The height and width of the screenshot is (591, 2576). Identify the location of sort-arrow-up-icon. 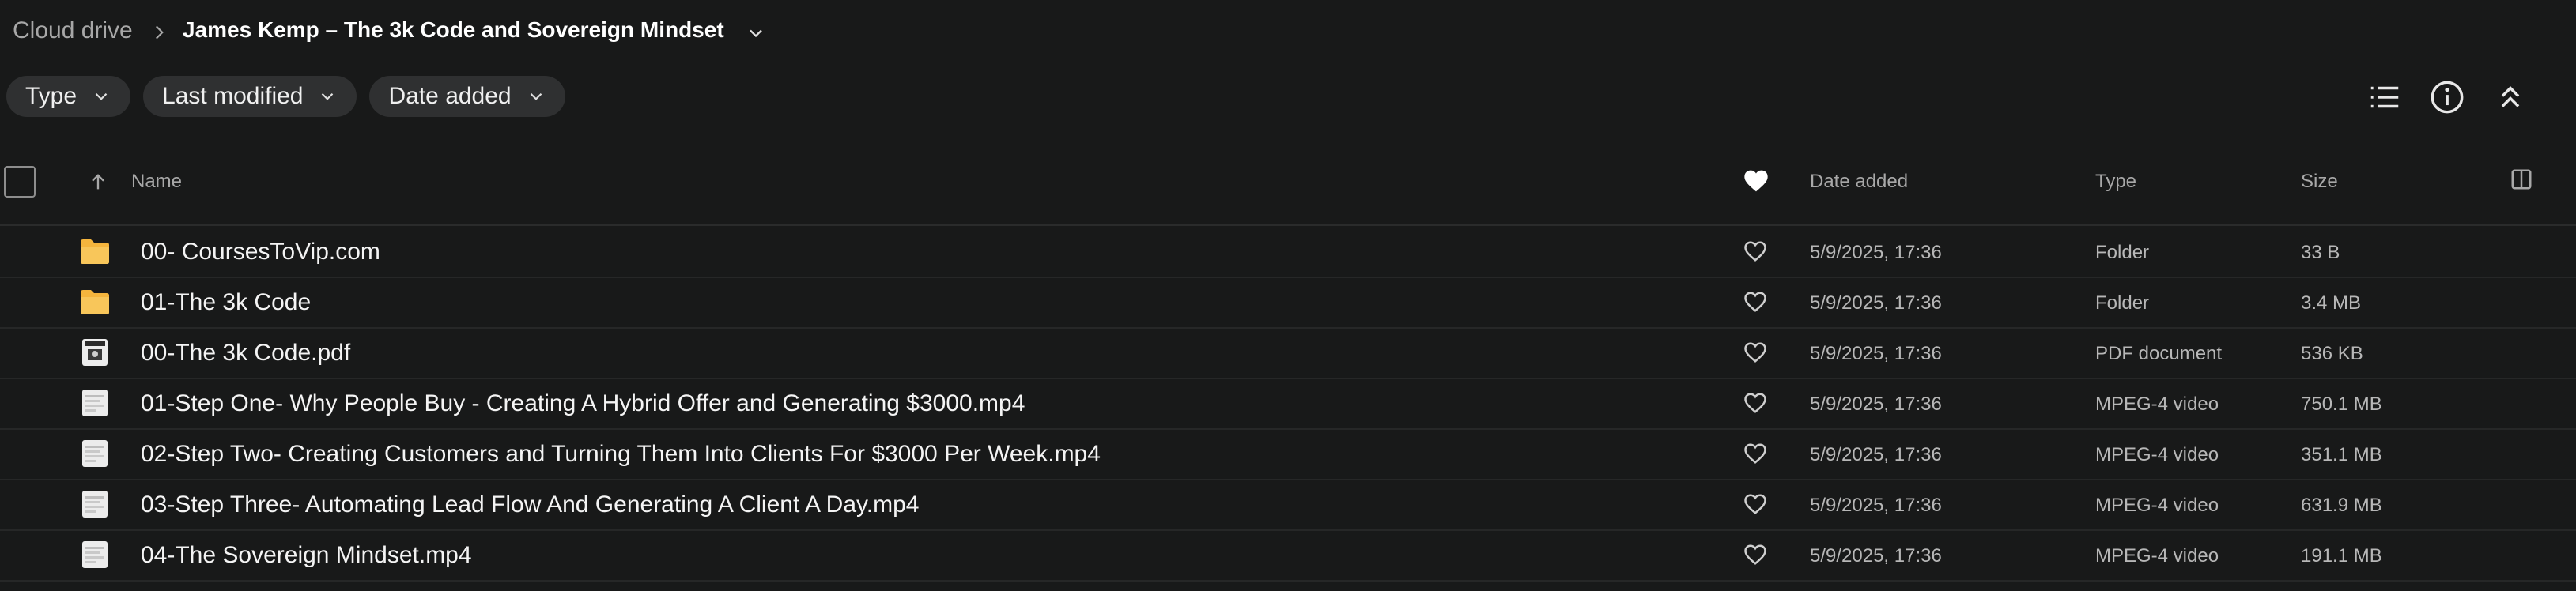
(98, 182).